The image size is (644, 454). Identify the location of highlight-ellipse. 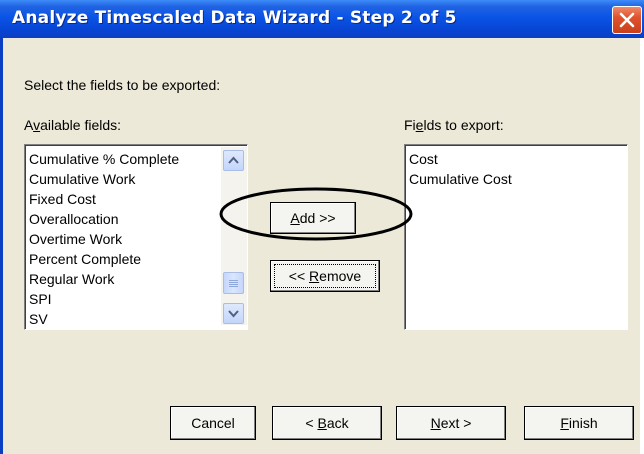
(316, 214).